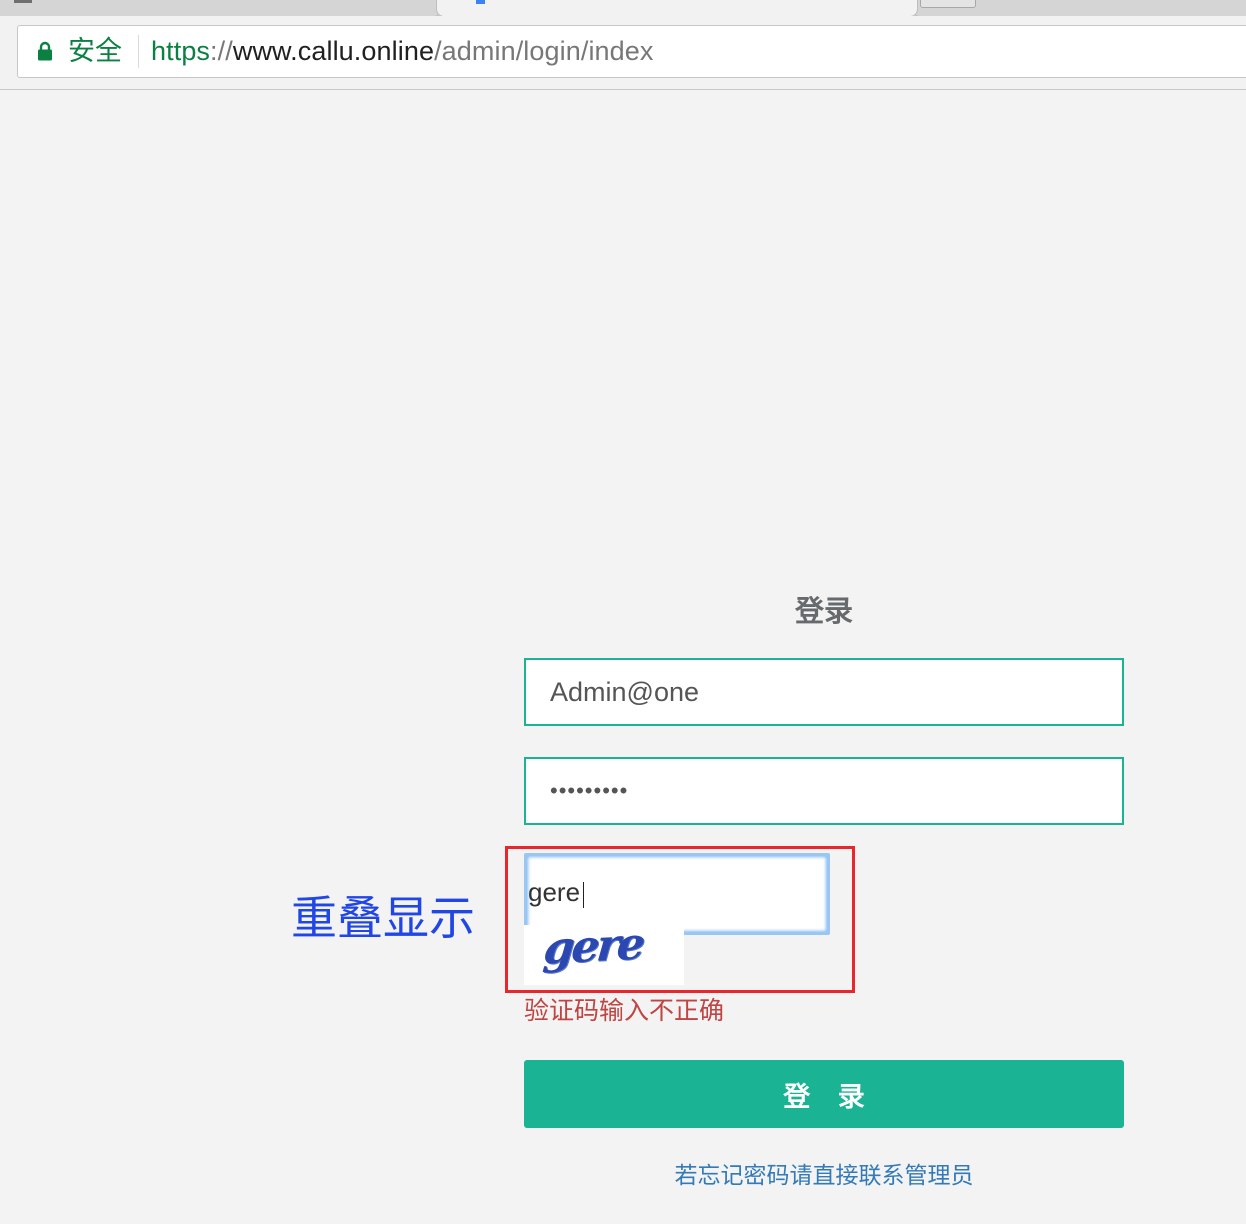  I want to click on password-input, so click(818, 791).